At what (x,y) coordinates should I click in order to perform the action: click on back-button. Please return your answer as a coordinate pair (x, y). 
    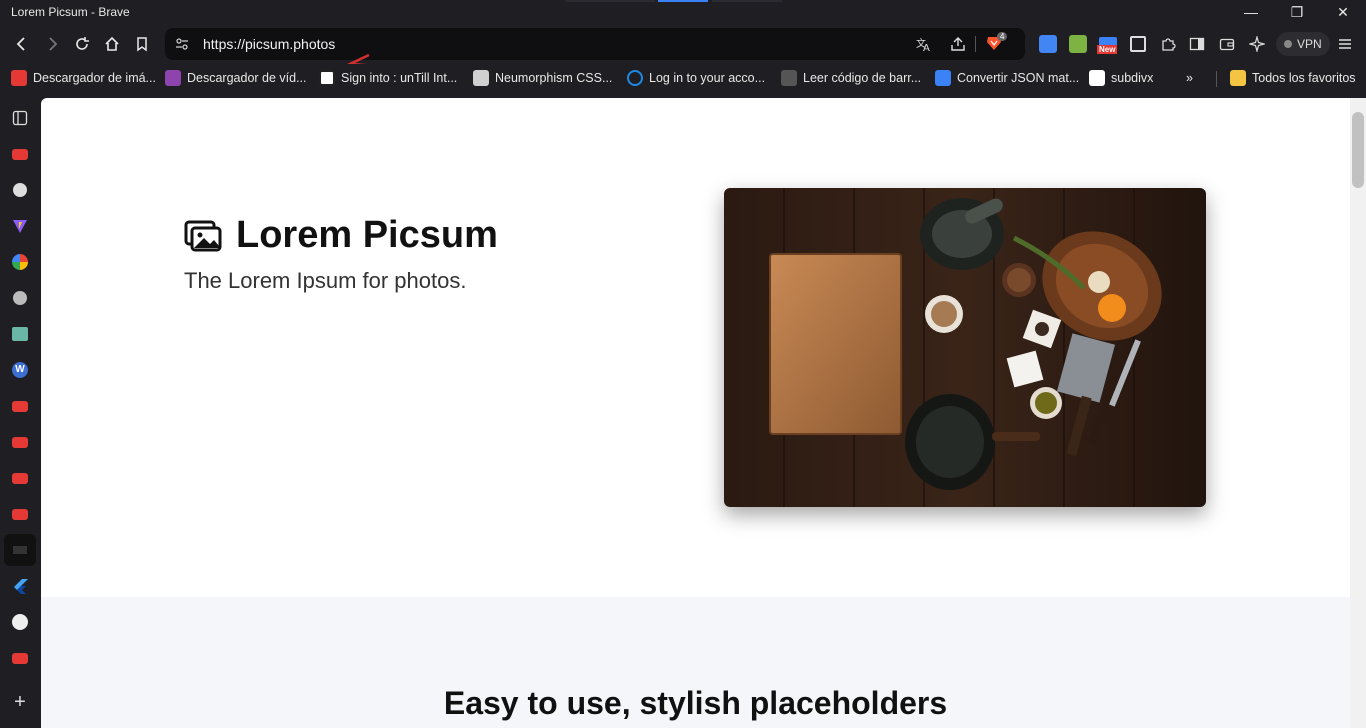
    Looking at the image, I should click on (22, 44).